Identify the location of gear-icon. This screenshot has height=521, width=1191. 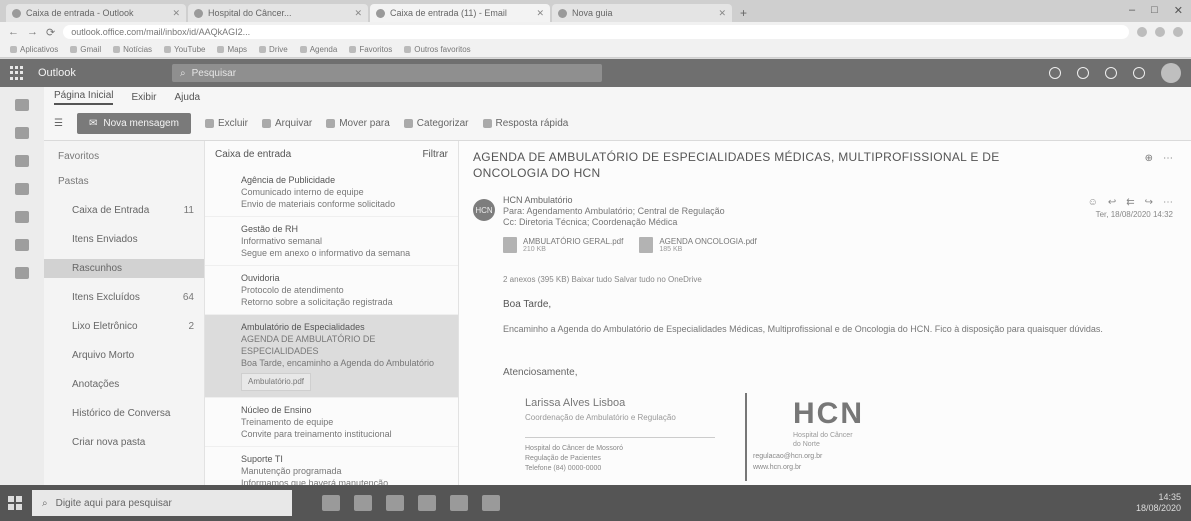
(1111, 73).